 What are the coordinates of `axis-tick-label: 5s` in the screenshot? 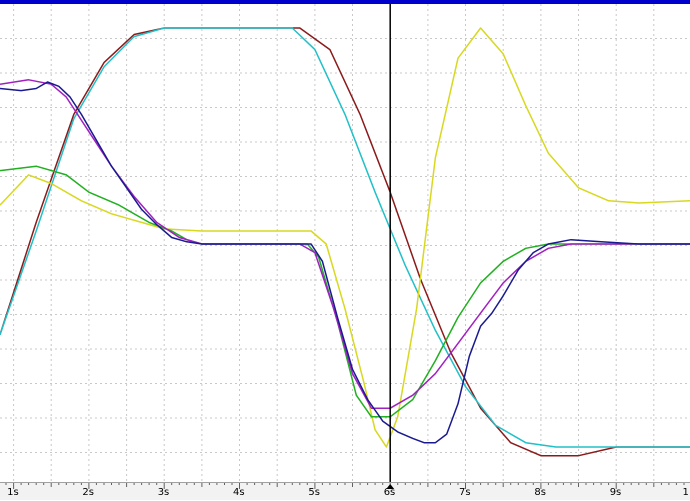 It's located at (314, 492).